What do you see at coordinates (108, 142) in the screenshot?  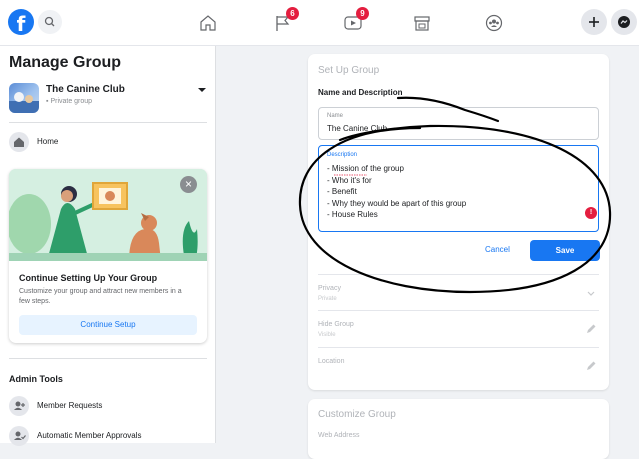 I see `sidebar-item-home: Home` at bounding box center [108, 142].